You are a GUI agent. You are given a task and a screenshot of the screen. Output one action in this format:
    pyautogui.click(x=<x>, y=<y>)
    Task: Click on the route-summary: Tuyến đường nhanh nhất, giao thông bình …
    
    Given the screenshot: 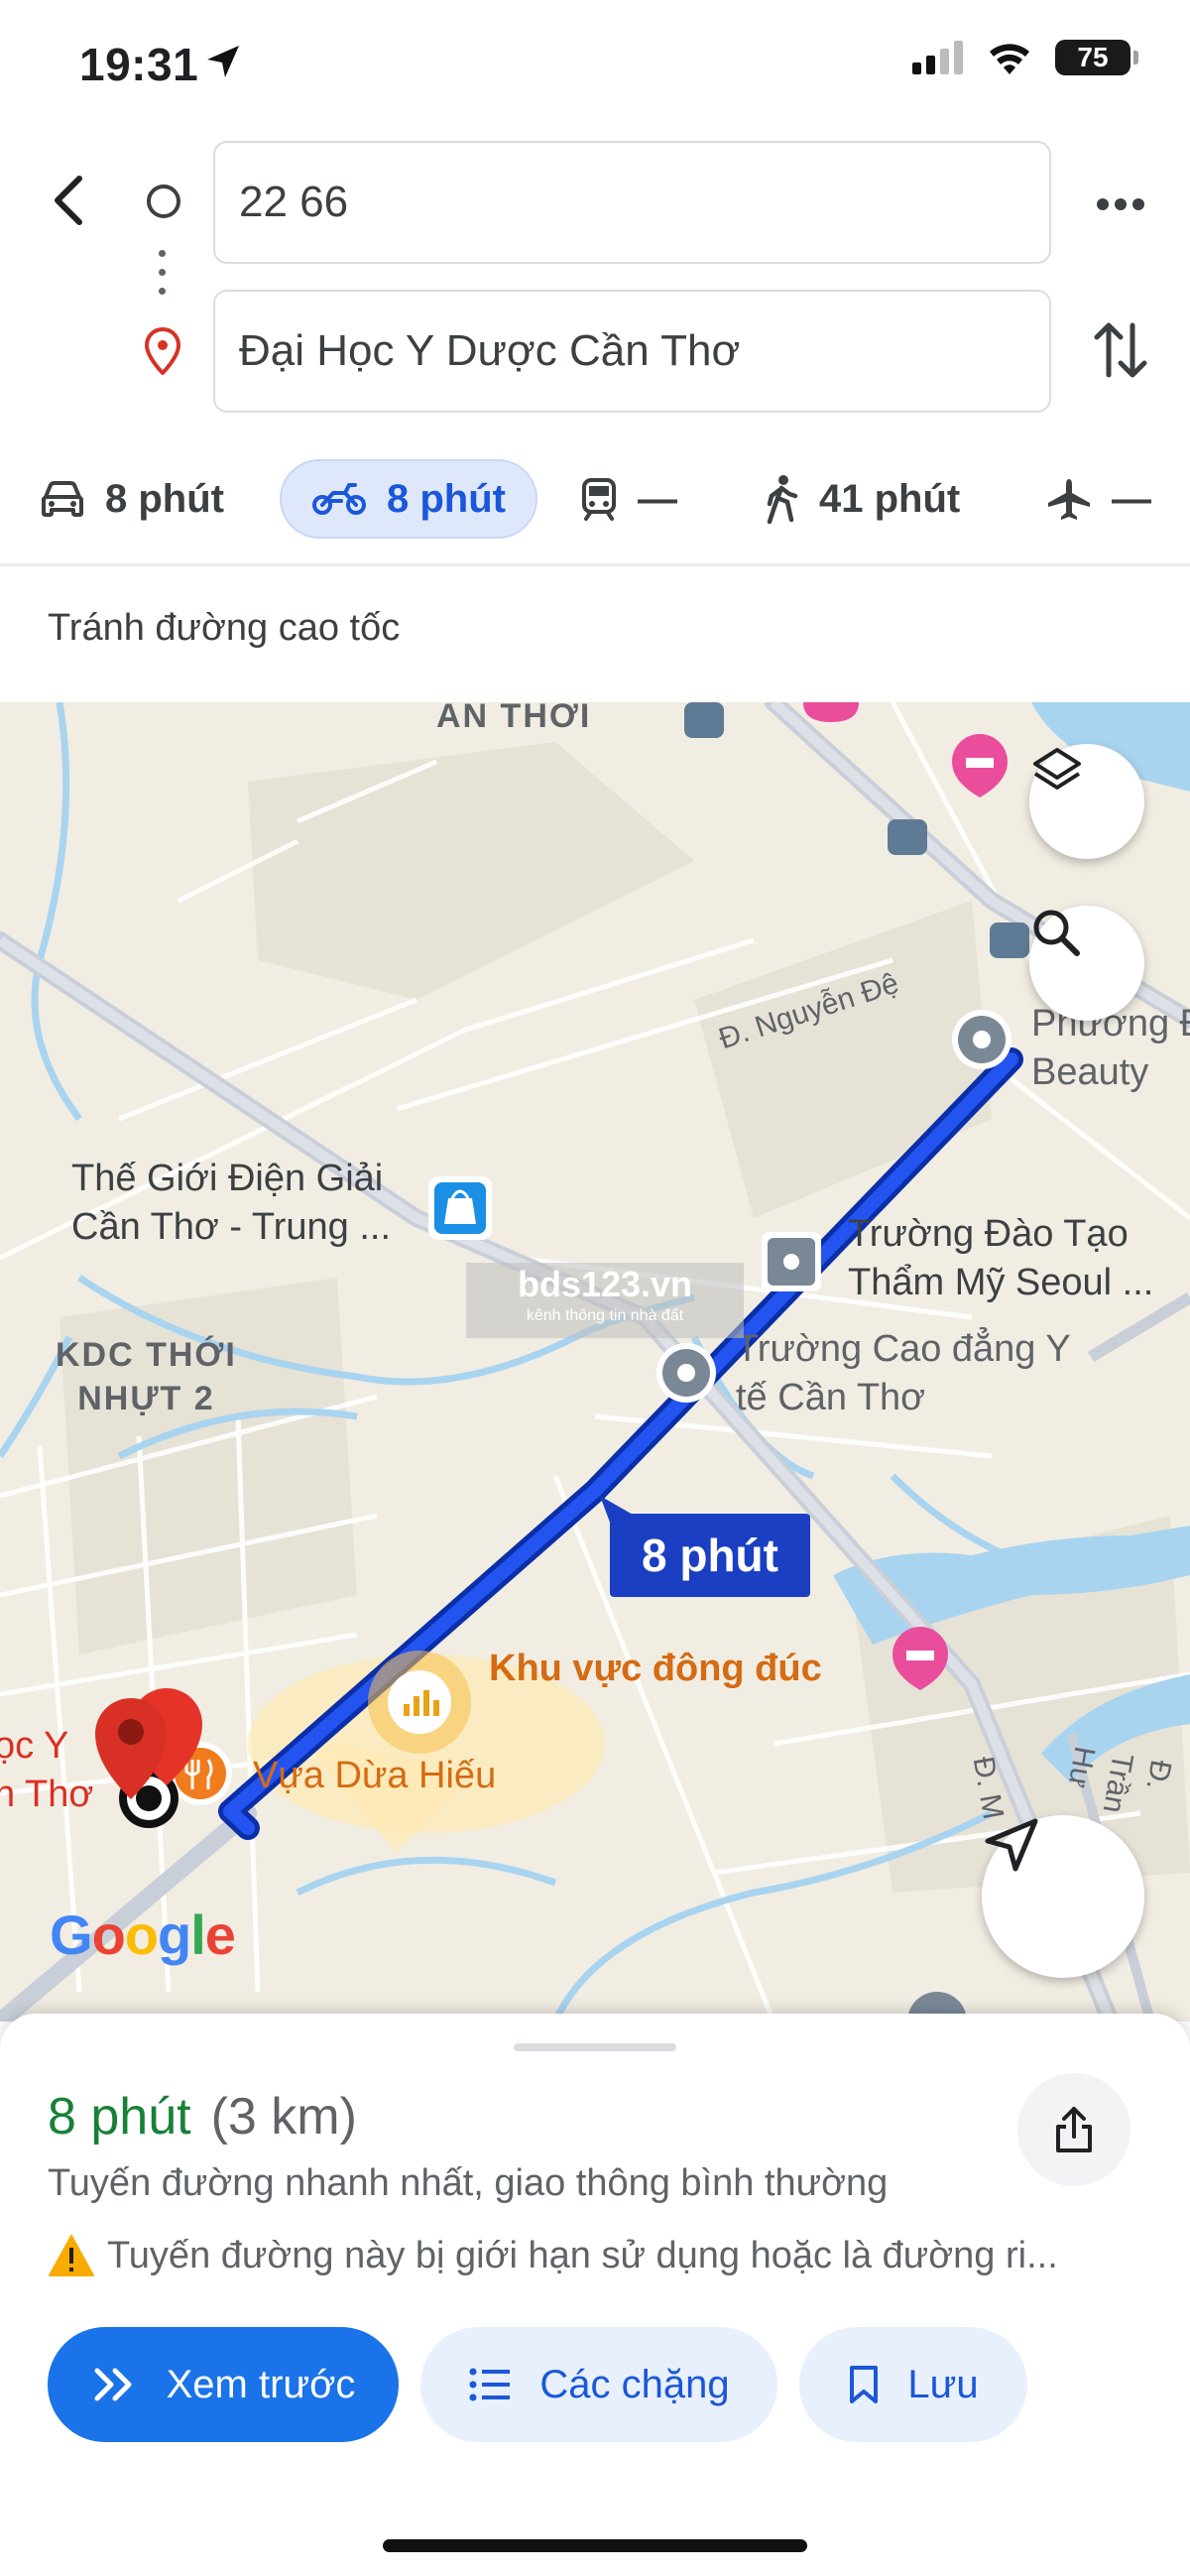 What is the action you would take?
    pyautogui.click(x=468, y=2183)
    